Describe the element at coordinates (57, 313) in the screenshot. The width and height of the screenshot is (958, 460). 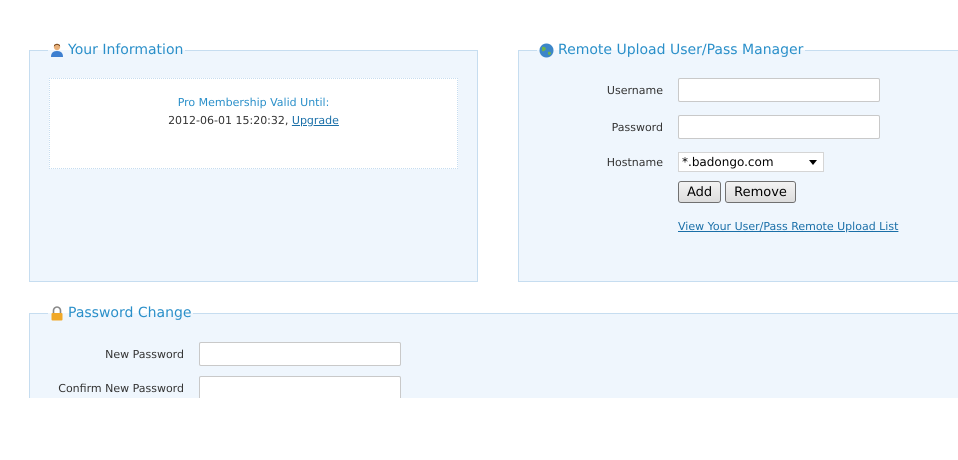
I see `padlock-icon` at that location.